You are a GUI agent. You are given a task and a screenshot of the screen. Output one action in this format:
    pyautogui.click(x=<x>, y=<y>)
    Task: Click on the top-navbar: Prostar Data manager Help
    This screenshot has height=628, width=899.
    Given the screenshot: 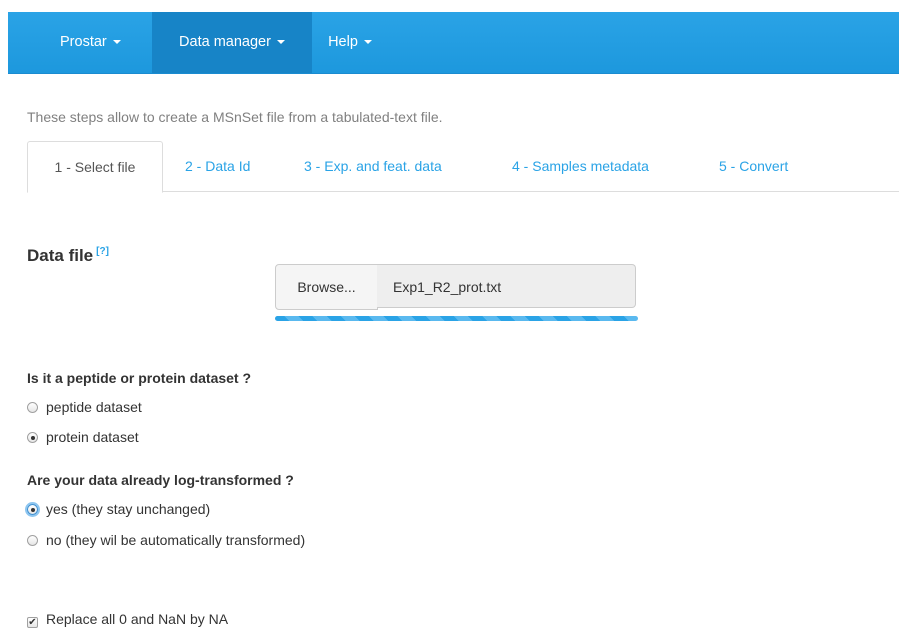 What is the action you would take?
    pyautogui.click(x=453, y=43)
    